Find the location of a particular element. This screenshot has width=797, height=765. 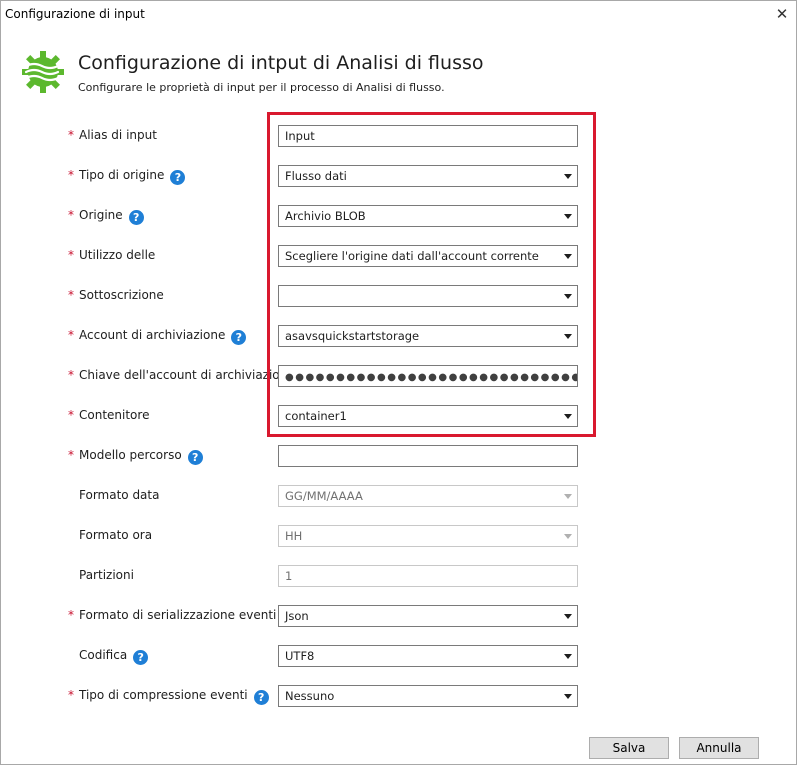

form-row-time-format: Formato ora HH is located at coordinates (399, 536).